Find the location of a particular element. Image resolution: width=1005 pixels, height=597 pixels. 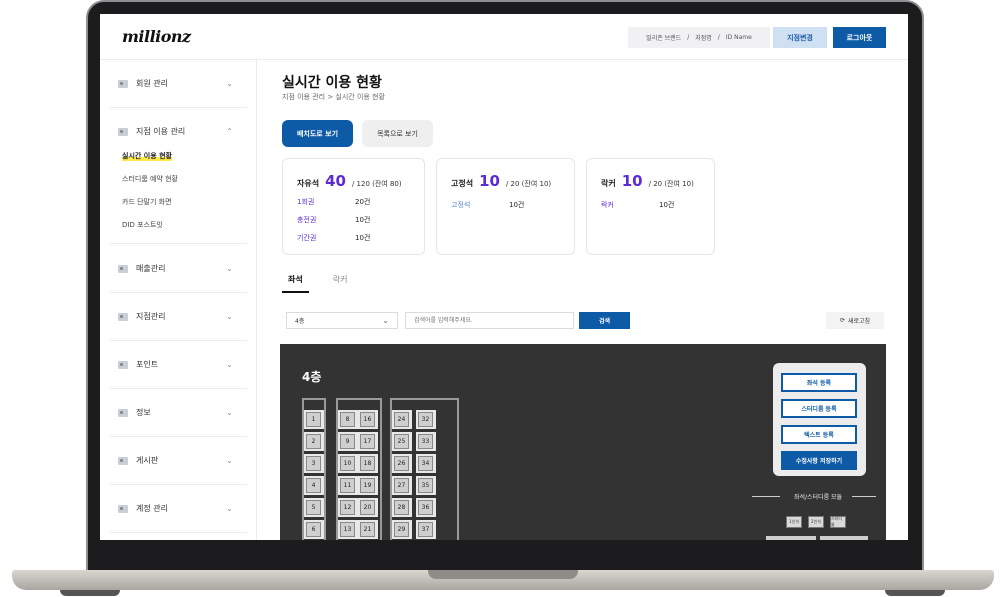

tab-lockers: 락커 is located at coordinates (340, 282).